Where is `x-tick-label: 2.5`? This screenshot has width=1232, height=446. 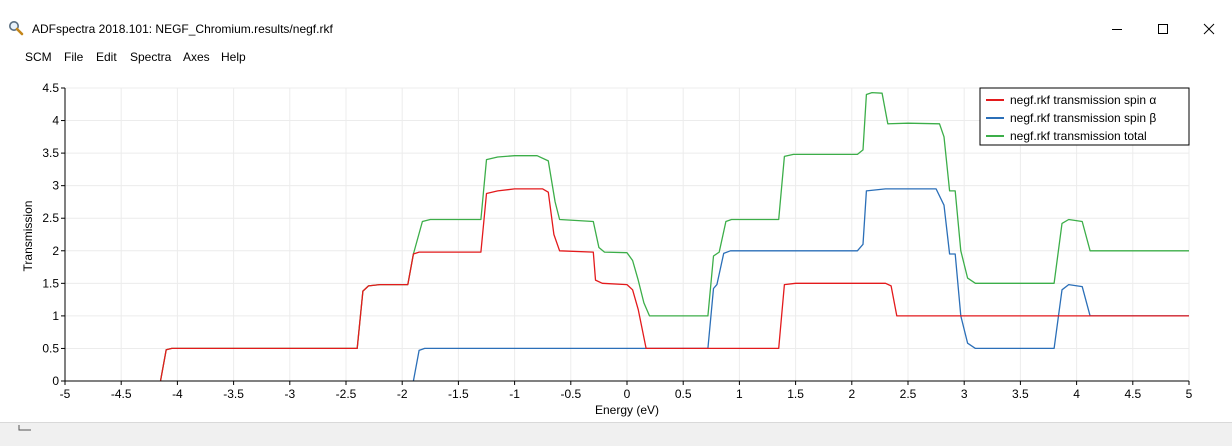
x-tick-label: 2.5 is located at coordinates (908, 394).